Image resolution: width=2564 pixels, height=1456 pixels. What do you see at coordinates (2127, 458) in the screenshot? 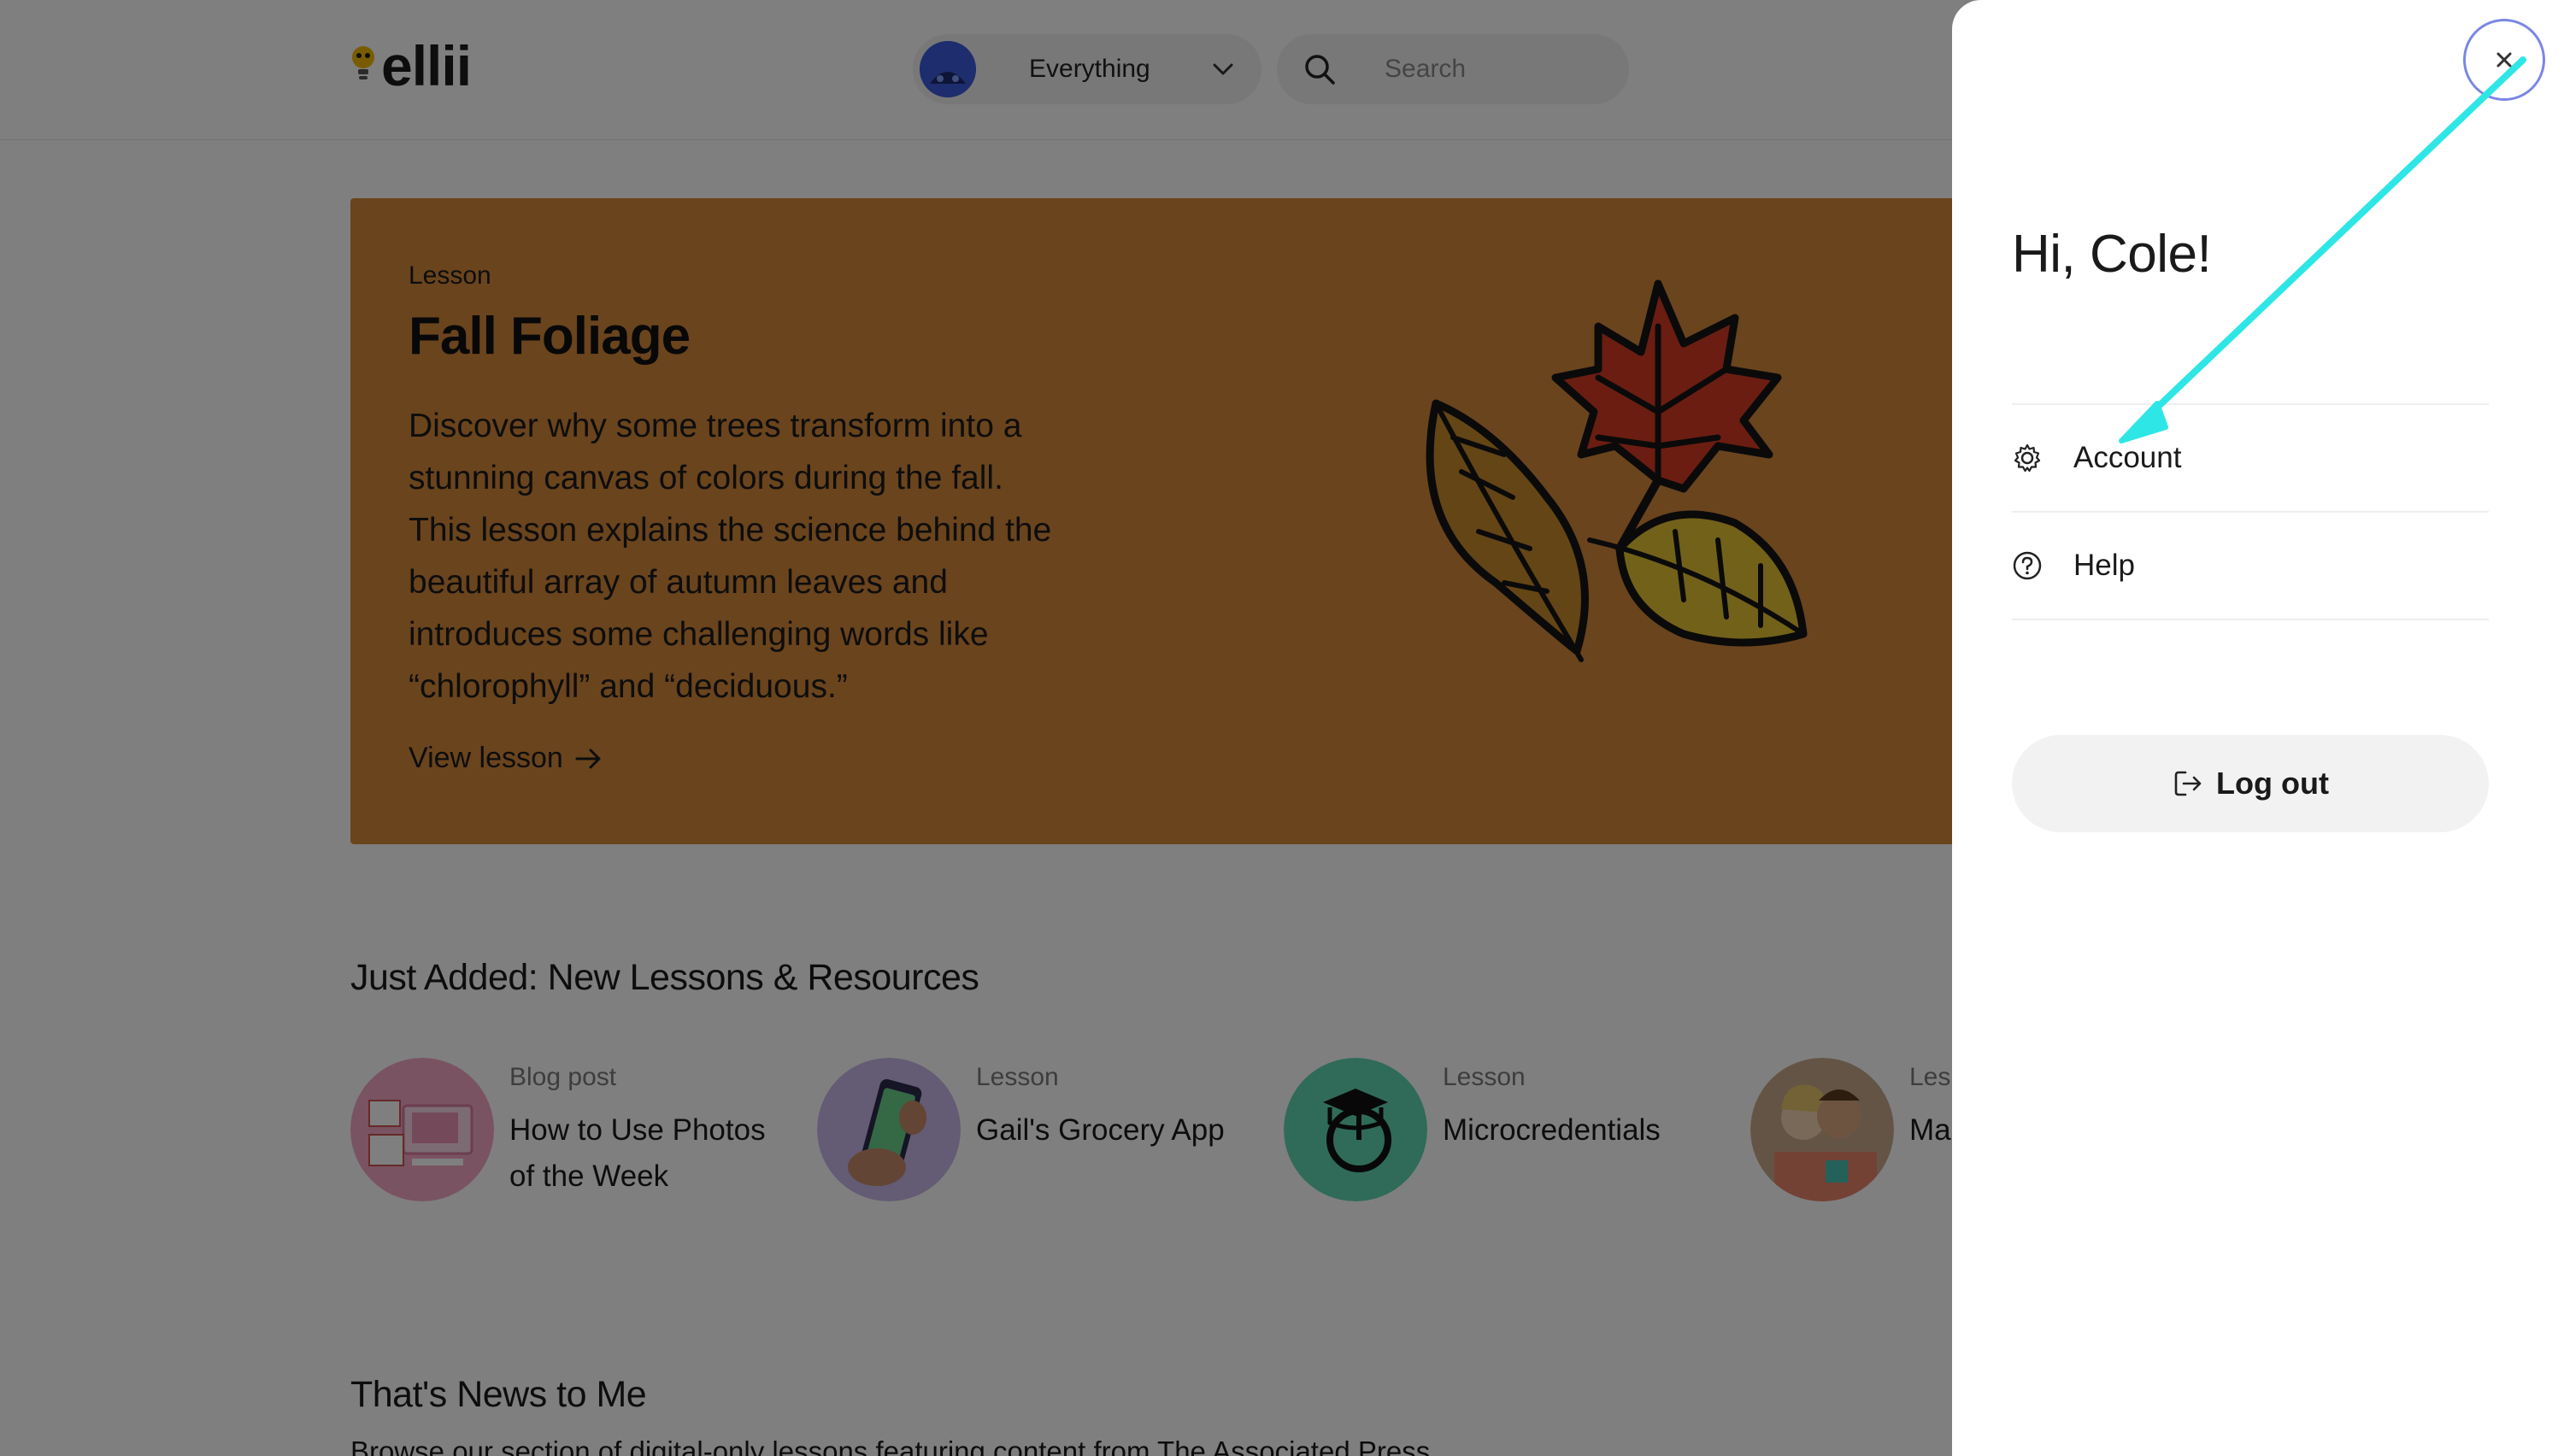
I see `menu-item-label: Account` at bounding box center [2127, 458].